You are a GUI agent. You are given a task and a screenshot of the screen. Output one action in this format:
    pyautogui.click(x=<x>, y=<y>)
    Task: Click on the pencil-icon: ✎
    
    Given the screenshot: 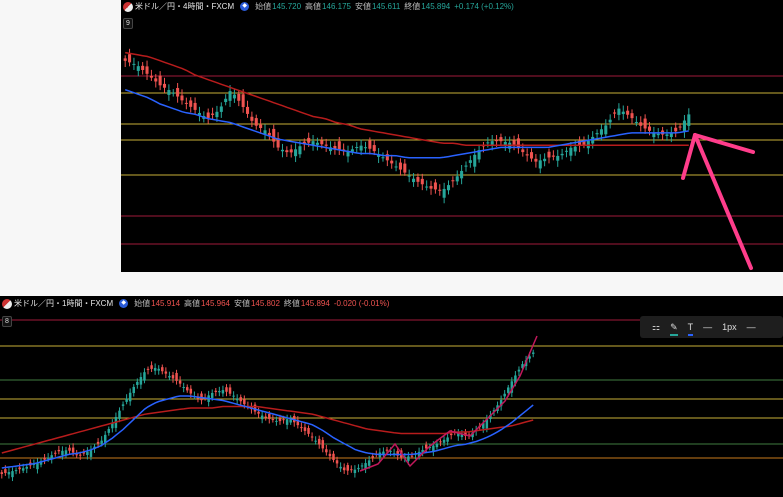 What is the action you would take?
    pyautogui.click(x=674, y=328)
    